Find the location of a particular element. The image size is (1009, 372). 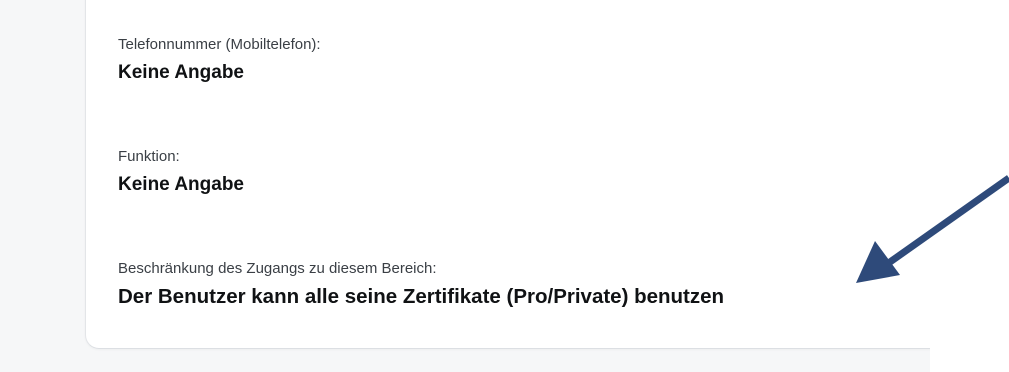

function-label: Funktion: is located at coordinates (149, 156).